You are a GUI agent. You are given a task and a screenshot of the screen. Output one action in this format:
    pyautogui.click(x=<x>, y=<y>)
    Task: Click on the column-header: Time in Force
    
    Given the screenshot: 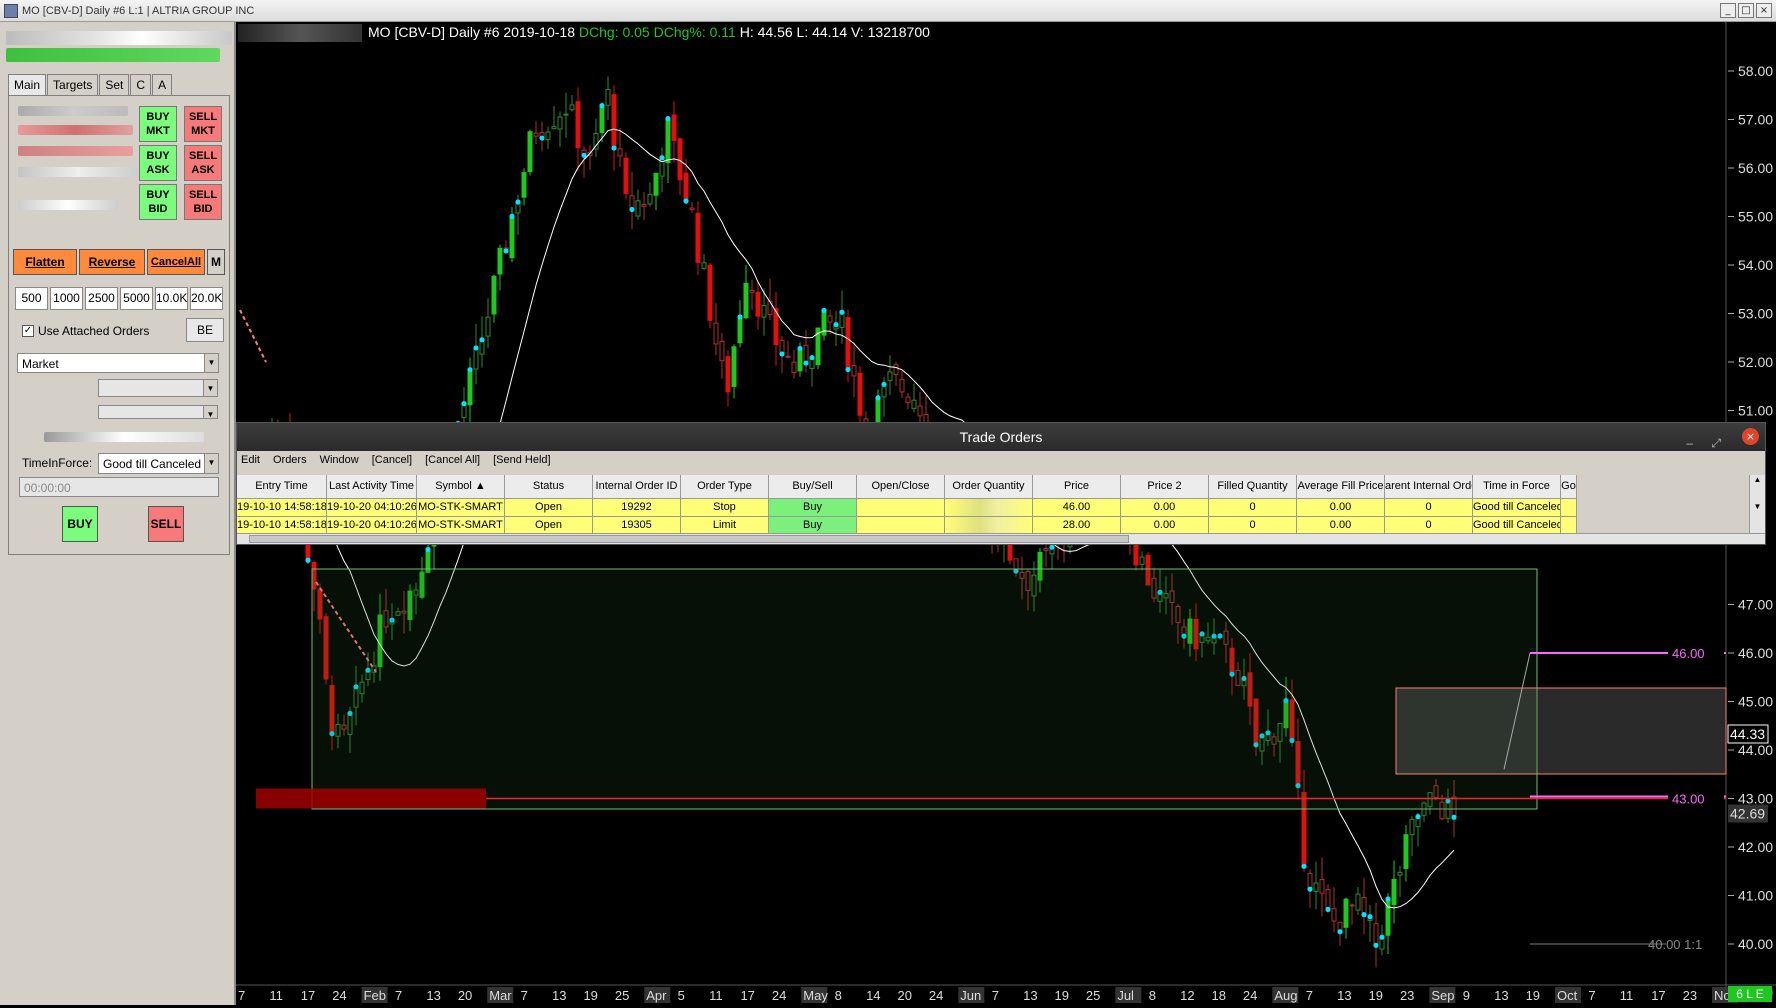 What is the action you would take?
    pyautogui.click(x=1517, y=487)
    